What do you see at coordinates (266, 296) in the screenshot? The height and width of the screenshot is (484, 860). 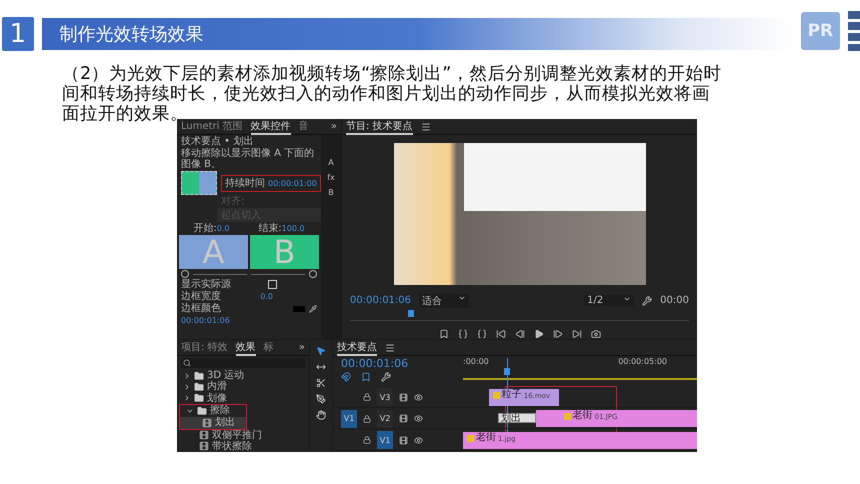 I see `property-value: 0.0` at bounding box center [266, 296].